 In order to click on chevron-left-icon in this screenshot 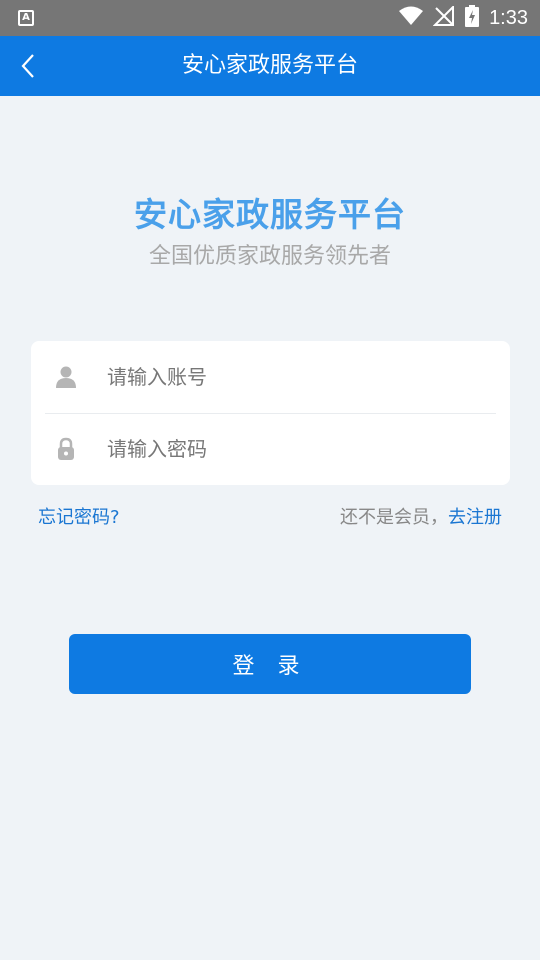, I will do `click(27, 66)`.